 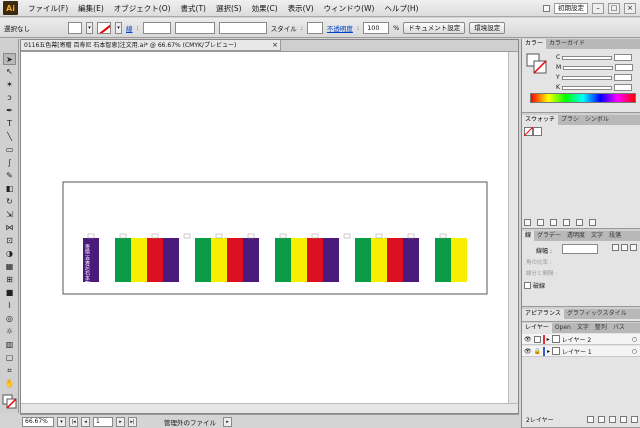 What do you see at coordinates (242, 27) in the screenshot?
I see `brush-field` at bounding box center [242, 27].